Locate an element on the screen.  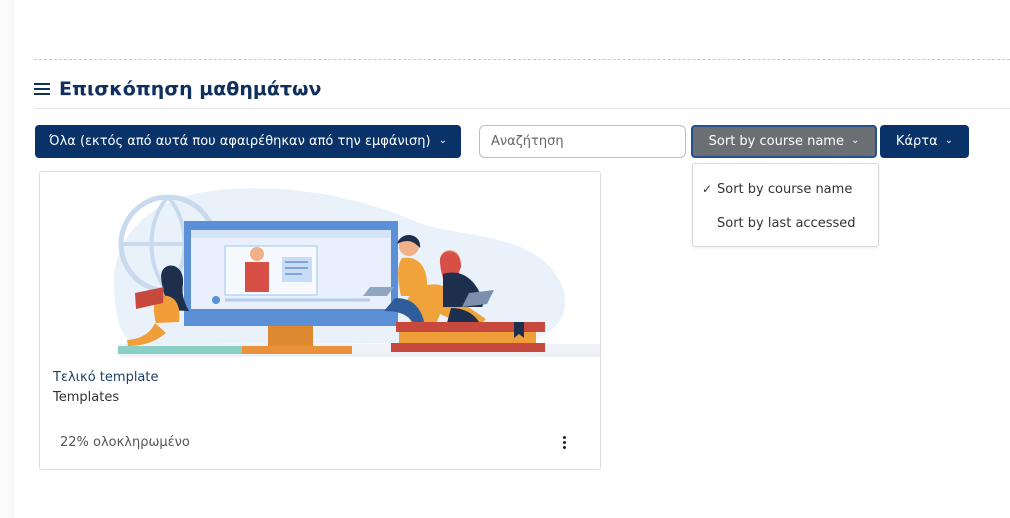
sort-option-course-name: ✓ Sort by course name is located at coordinates (785, 189).